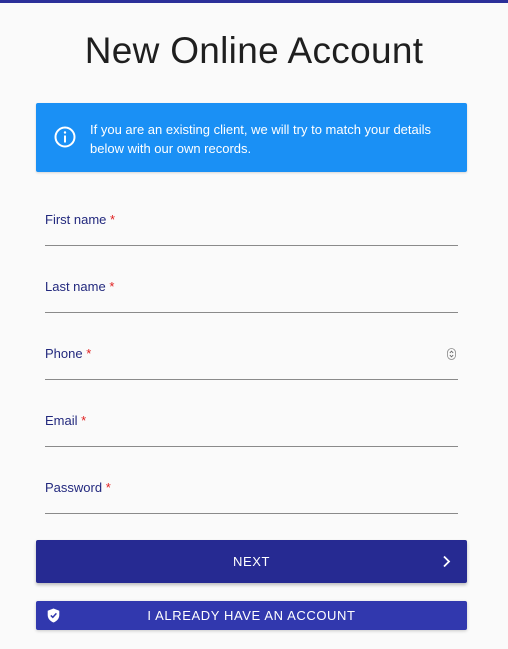 Image resolution: width=508 pixels, height=649 pixels. Describe the element at coordinates (65, 137) in the screenshot. I see `info-icon` at that location.